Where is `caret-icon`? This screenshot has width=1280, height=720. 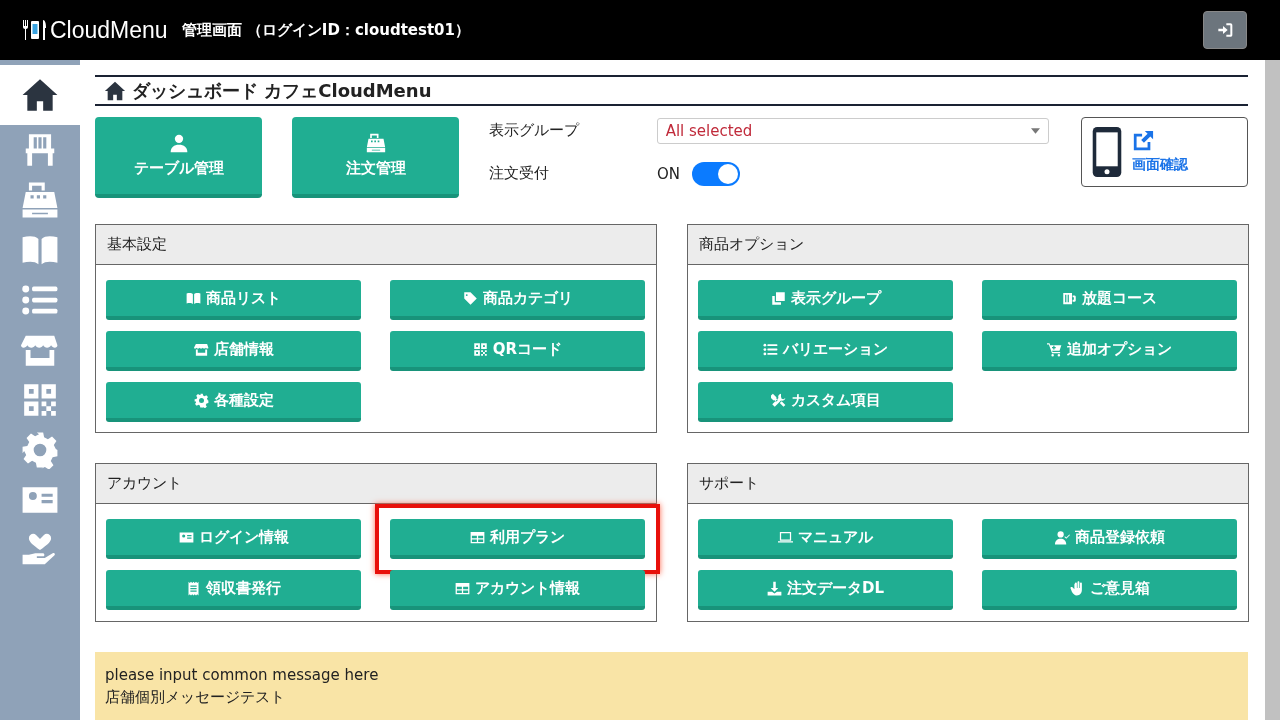
caret-icon is located at coordinates (1035, 130).